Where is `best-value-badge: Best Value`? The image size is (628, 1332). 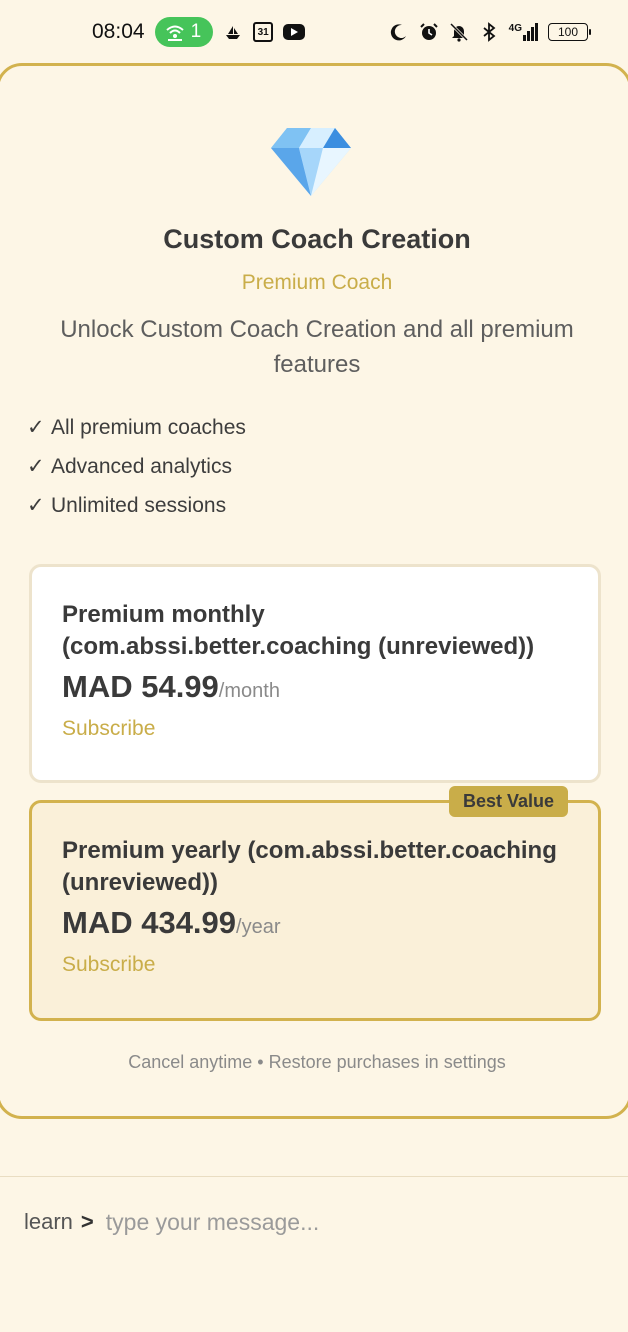 best-value-badge: Best Value is located at coordinates (508, 801).